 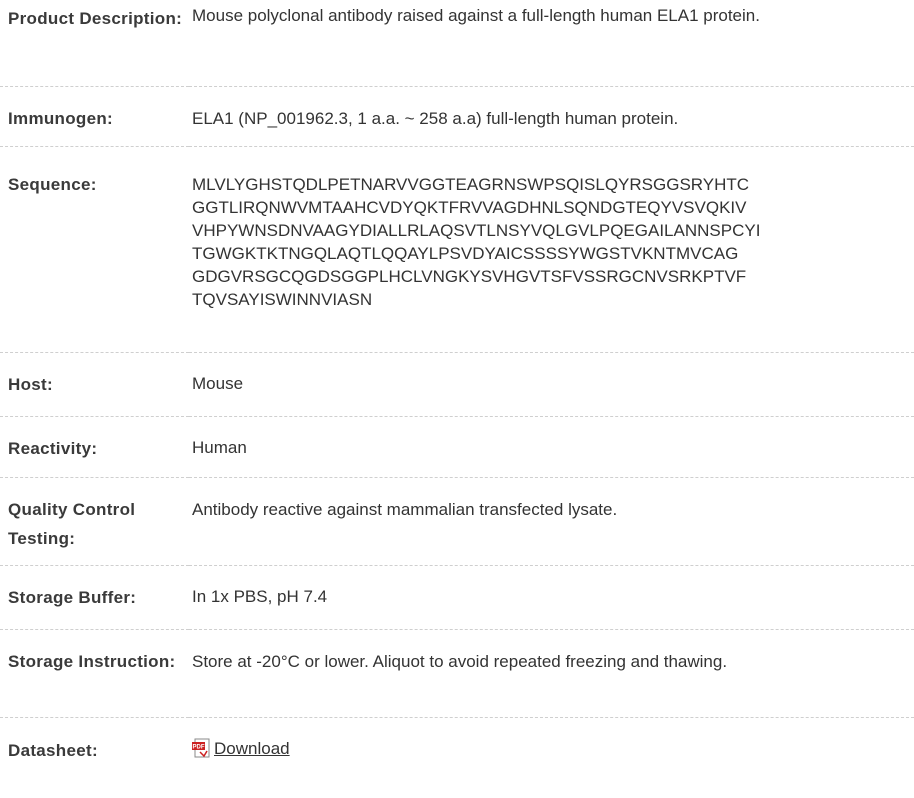 What do you see at coordinates (551, 384) in the screenshot?
I see `spec-value-host: Mouse` at bounding box center [551, 384].